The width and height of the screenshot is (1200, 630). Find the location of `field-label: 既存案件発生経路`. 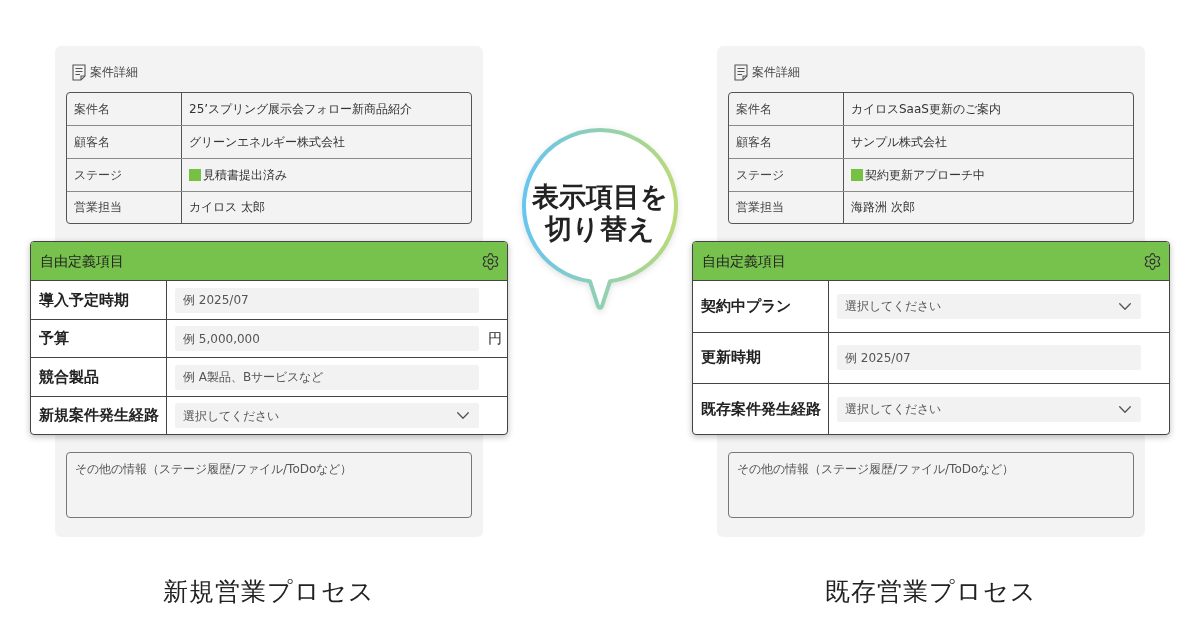

field-label: 既存案件発生経路 is located at coordinates (761, 409).